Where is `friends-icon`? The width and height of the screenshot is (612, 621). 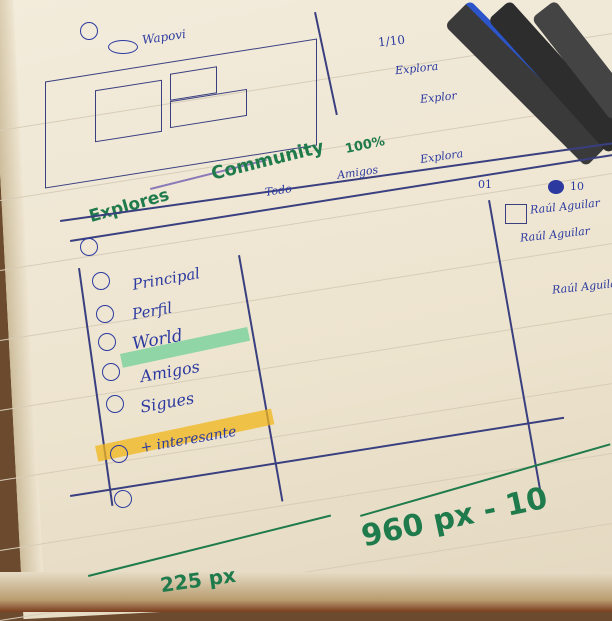 friends-icon is located at coordinates (111, 372).